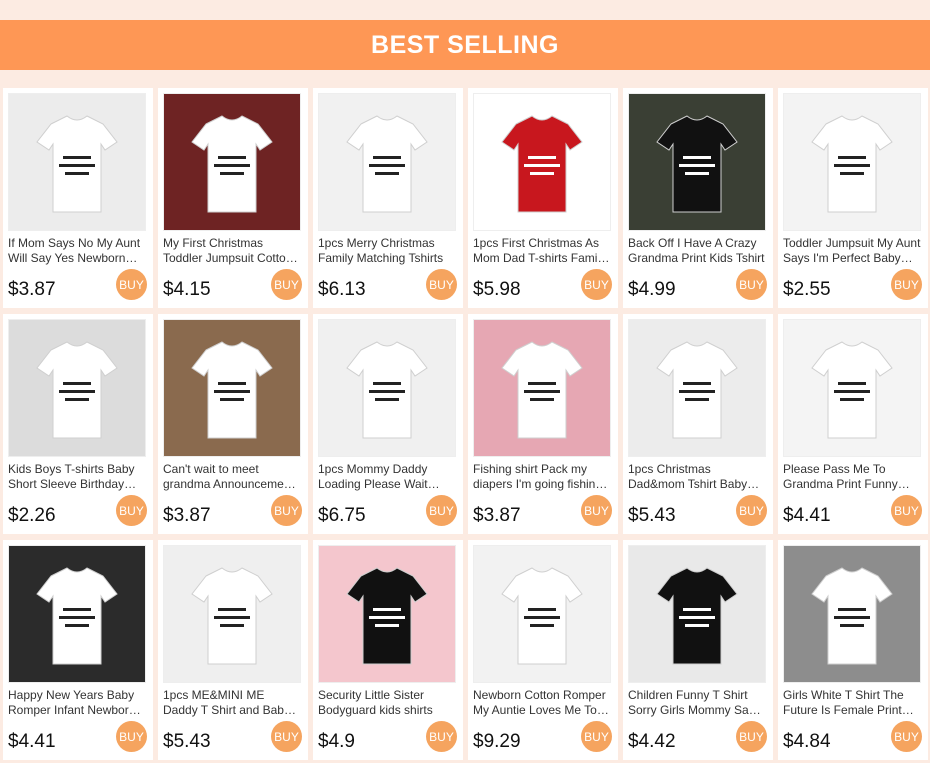 The width and height of the screenshot is (930, 763). I want to click on product-price: $5.98, so click(497, 289).